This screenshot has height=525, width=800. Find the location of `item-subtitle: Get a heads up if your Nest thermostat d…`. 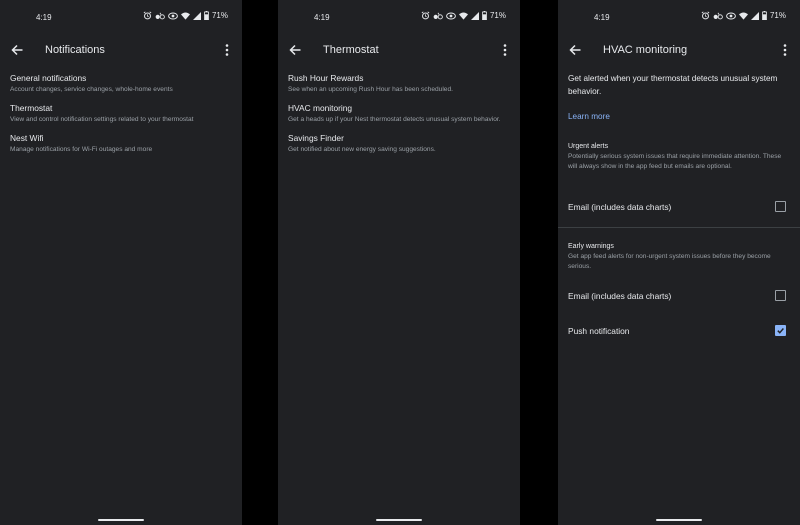

item-subtitle: Get a heads up if your Nest thermostat d… is located at coordinates (394, 119).